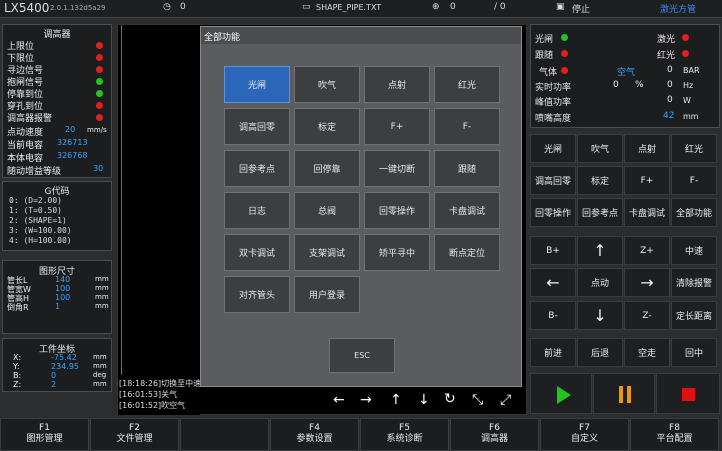 The image size is (722, 451). I want to click on coord-value: 234.95, so click(65, 366).